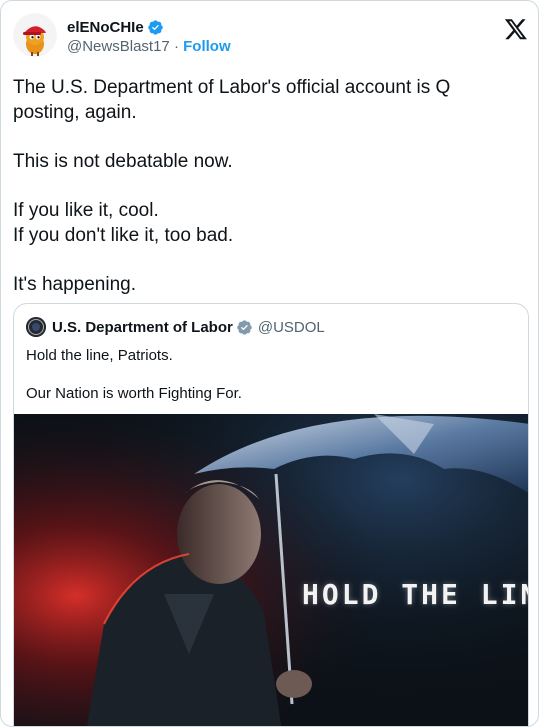 This screenshot has width=541, height=727. Describe the element at coordinates (105, 27) in the screenshot. I see `author-display-name: elENoCHIe` at that location.